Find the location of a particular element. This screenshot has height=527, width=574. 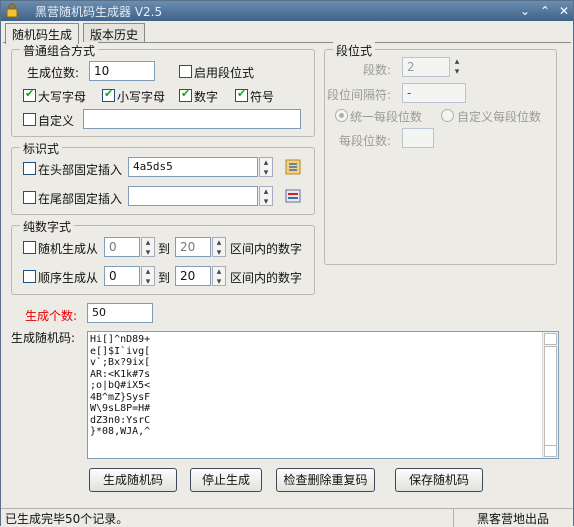

numbers-label: 数字 is located at coordinates (206, 97).